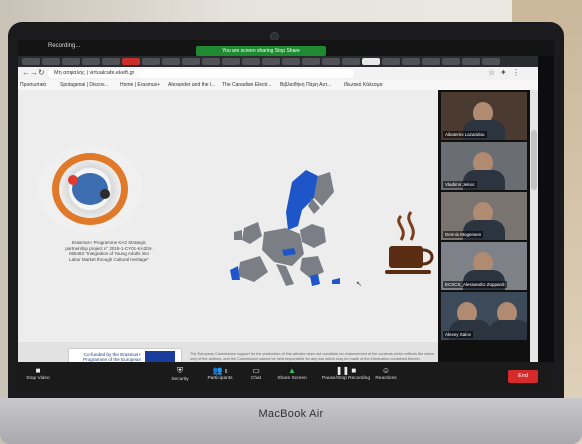  What do you see at coordinates (475, 284) in the screenshot?
I see `participant-name: ECSCS_Alessandro Zuppardi` at bounding box center [475, 284].